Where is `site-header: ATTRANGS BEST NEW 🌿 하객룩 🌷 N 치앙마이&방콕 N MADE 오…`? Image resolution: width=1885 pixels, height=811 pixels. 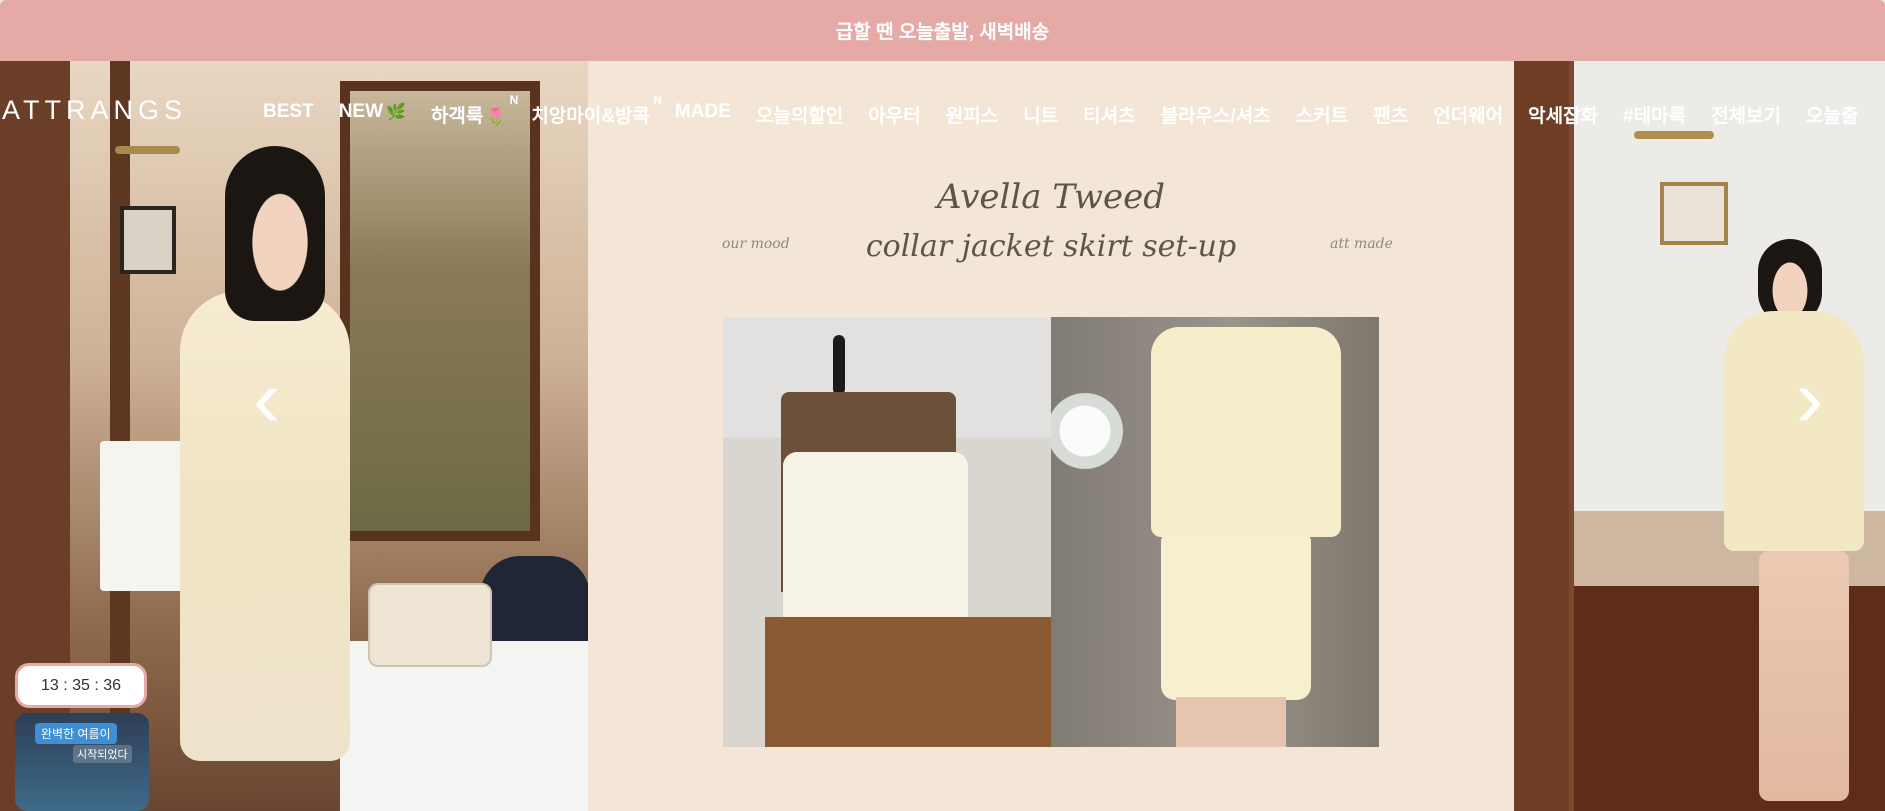 site-header: ATTRANGS BEST NEW 🌿 하객룩 🌷 N 치앙마이&방콕 N MADE 오… is located at coordinates (942, 114).